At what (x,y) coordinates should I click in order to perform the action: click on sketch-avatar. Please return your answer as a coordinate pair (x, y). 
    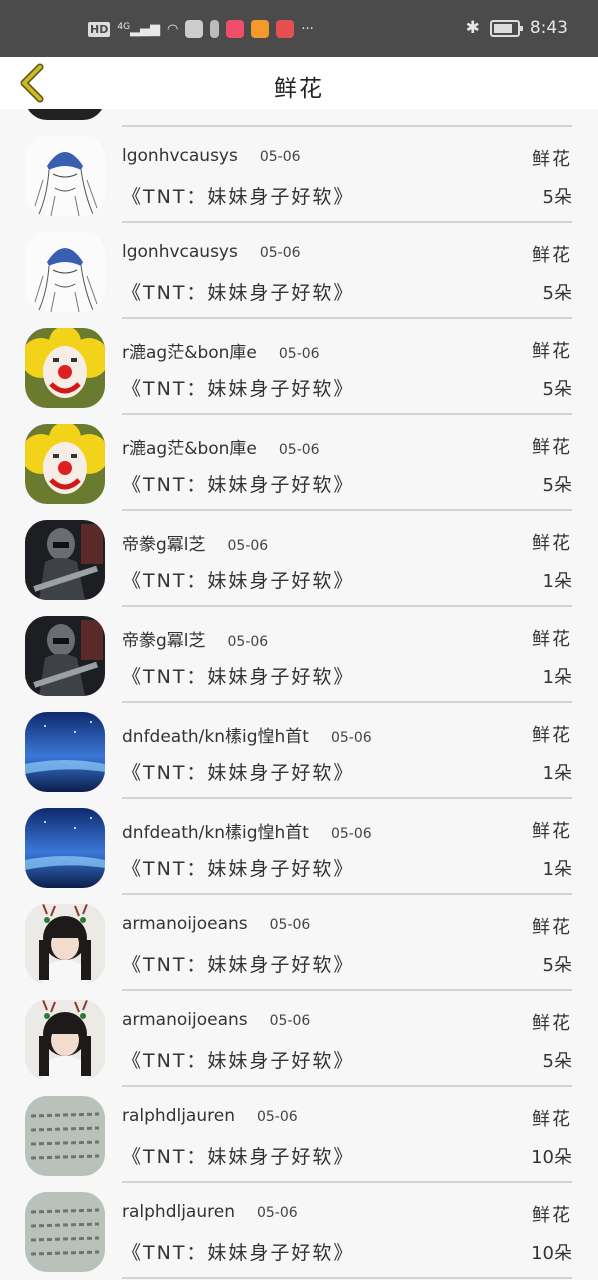
    Looking at the image, I should click on (65, 272).